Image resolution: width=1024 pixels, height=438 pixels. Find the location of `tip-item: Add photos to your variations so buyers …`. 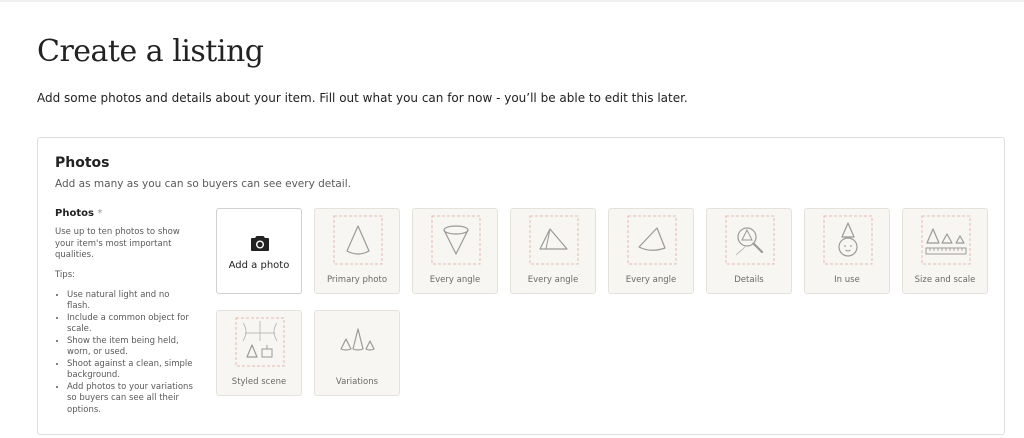

tip-item: Add photos to your variations so buyers … is located at coordinates (131, 399).